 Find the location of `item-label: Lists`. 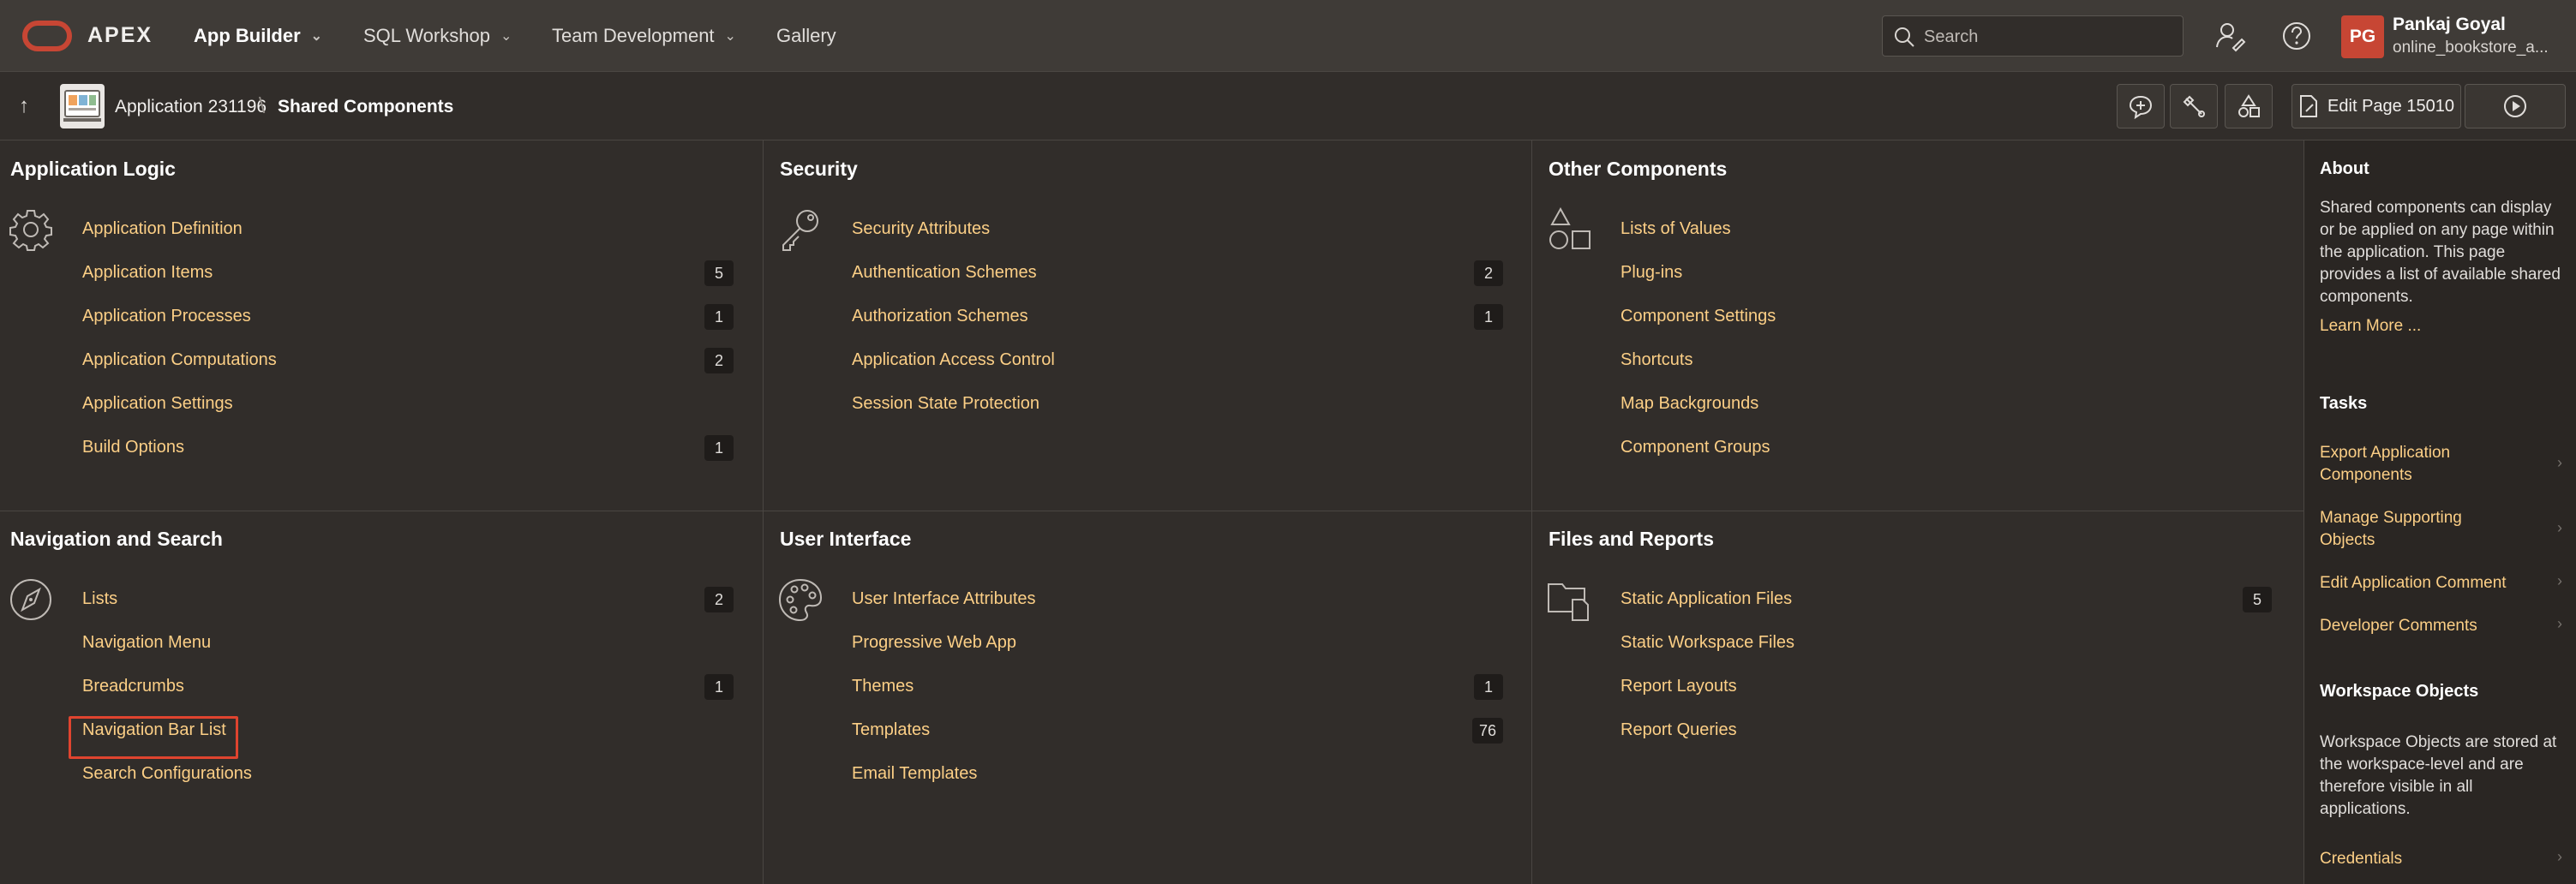

item-label: Lists is located at coordinates (99, 599).